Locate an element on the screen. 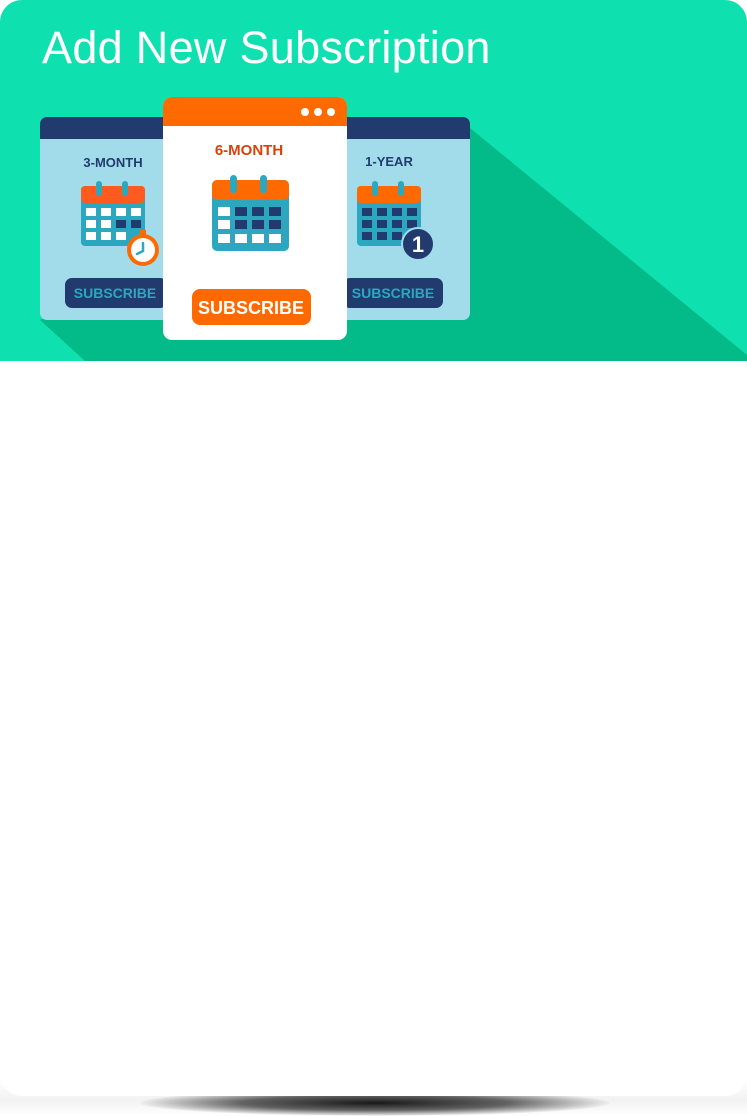  subscribe-button-3-month: SUBSCRIBE is located at coordinates (116, 293).